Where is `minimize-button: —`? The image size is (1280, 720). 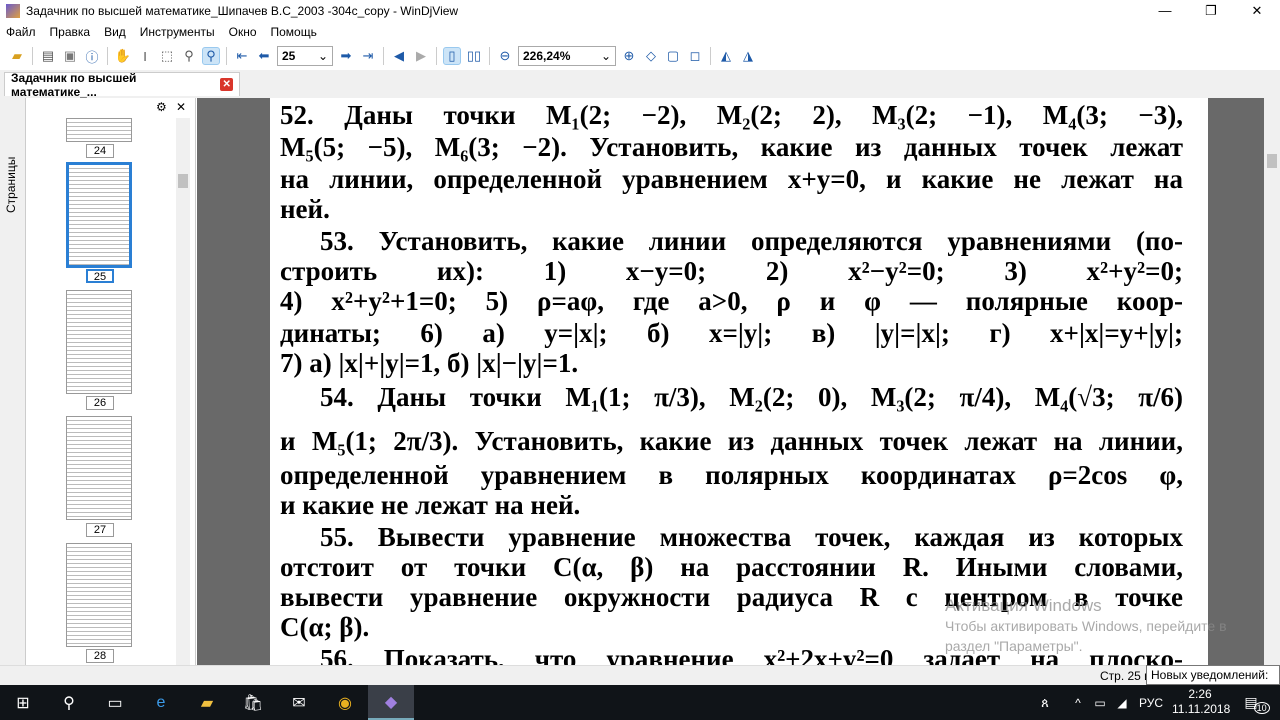 minimize-button: — is located at coordinates (1165, 11).